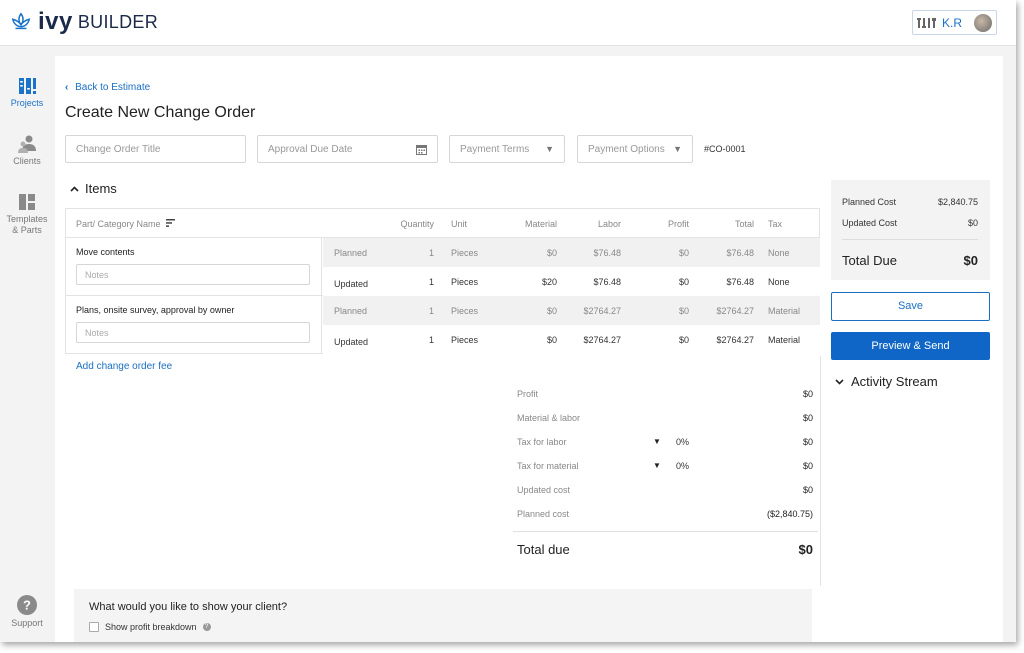  I want to click on show-profit-breakdown-option: Show profit breakdown ?, so click(150, 627).